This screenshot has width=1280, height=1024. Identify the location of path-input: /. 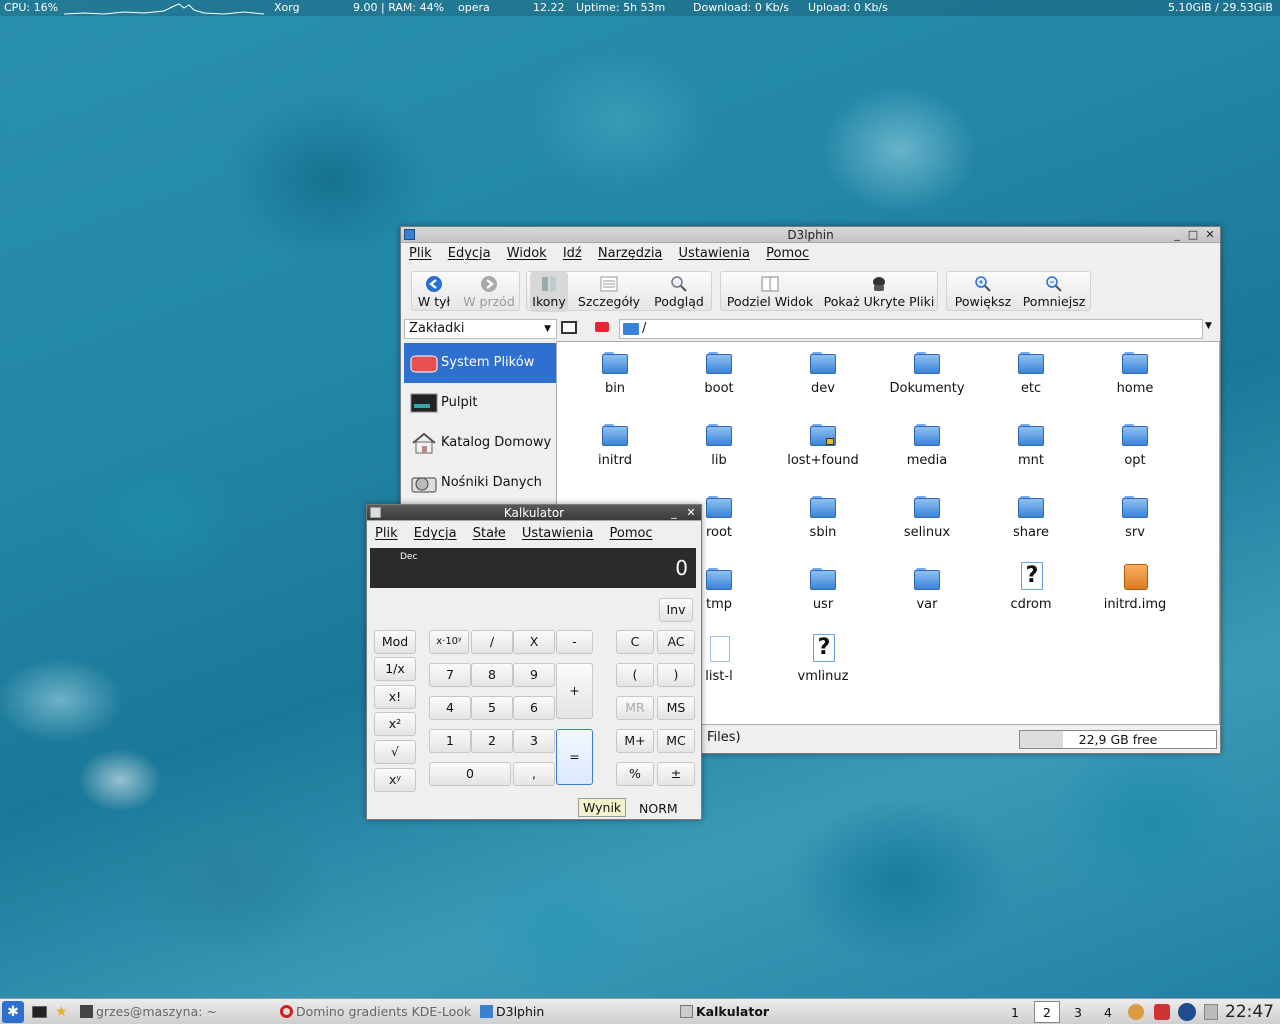
(911, 329).